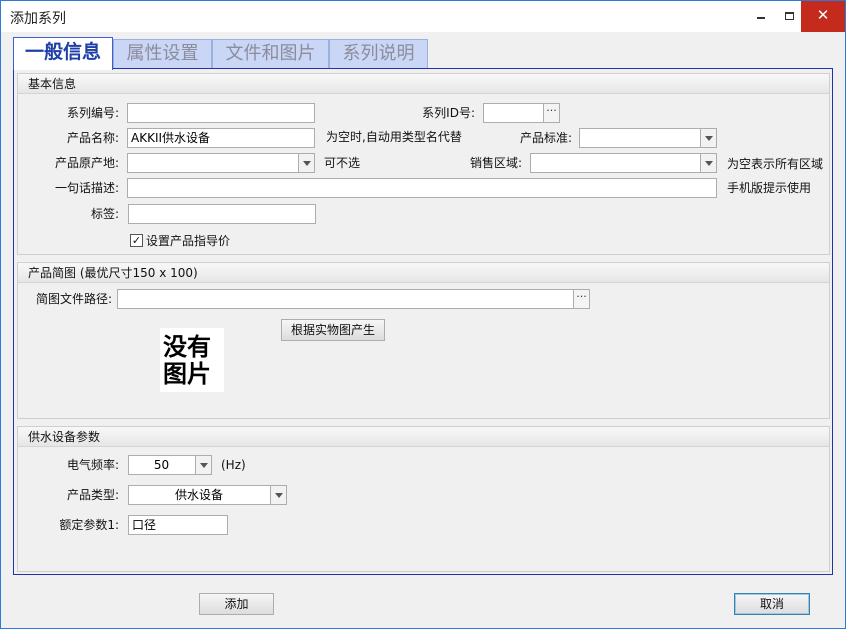 Image resolution: width=846 pixels, height=629 pixels. I want to click on one-line-description-hint: 手机版提示使用, so click(769, 188).